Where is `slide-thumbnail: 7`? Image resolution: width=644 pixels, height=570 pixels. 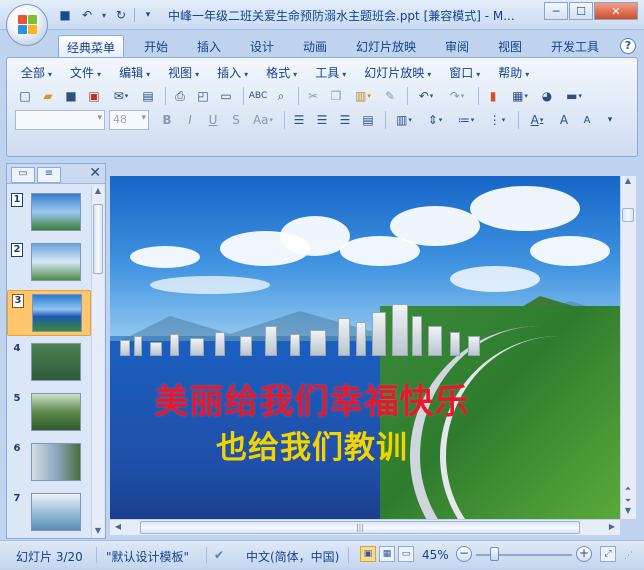
slide-thumbnail: 7 is located at coordinates (49, 513).